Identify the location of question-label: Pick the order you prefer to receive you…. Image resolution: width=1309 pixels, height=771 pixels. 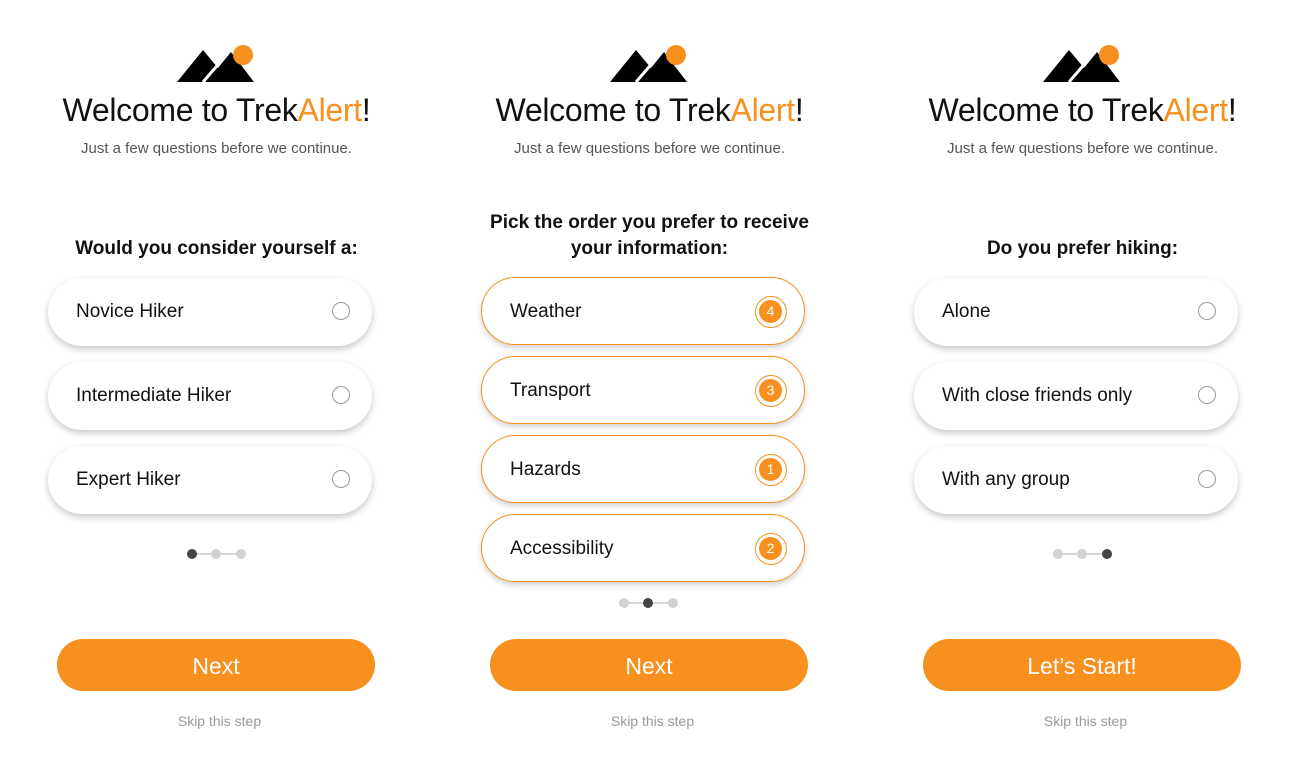
(649, 235).